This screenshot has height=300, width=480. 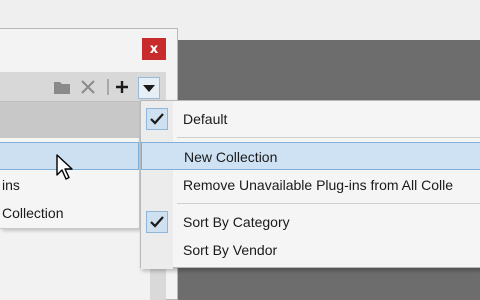 I want to click on menu-item-label: Sort By Category, so click(x=236, y=222).